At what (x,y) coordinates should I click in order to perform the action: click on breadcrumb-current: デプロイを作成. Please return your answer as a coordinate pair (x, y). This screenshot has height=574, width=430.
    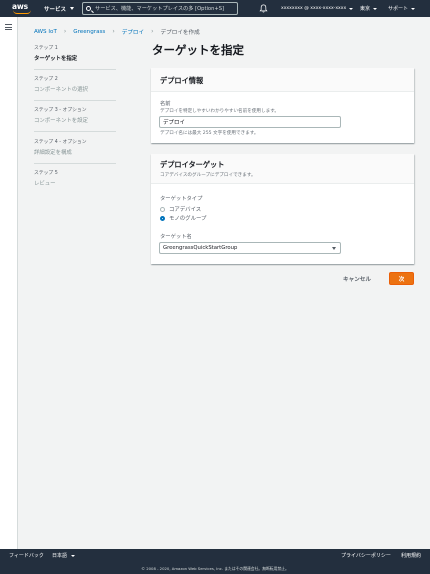
    Looking at the image, I should click on (180, 32).